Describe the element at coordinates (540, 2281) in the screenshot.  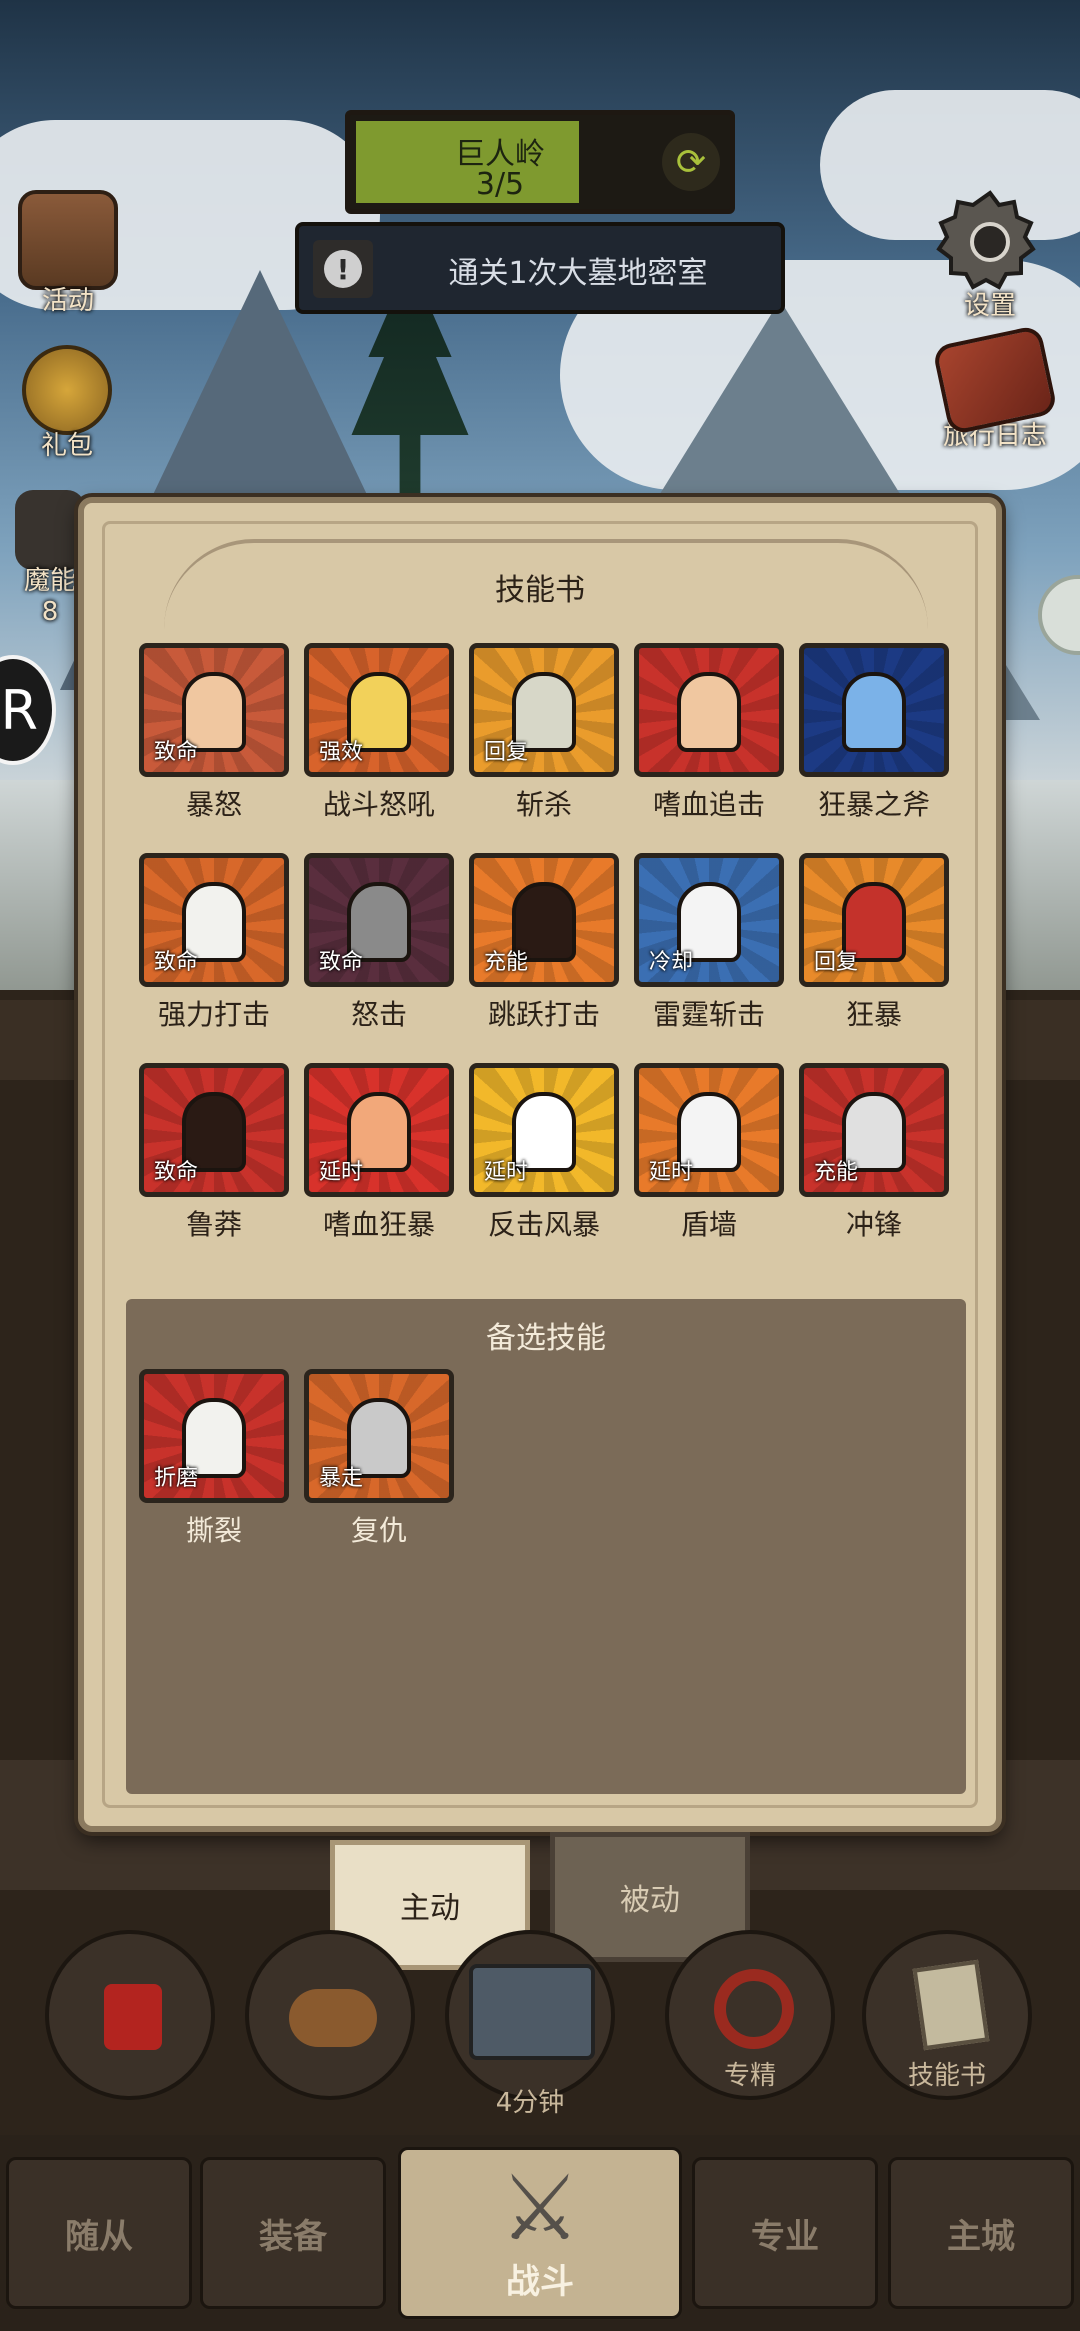
I see `nav-battle-label: 战斗` at that location.